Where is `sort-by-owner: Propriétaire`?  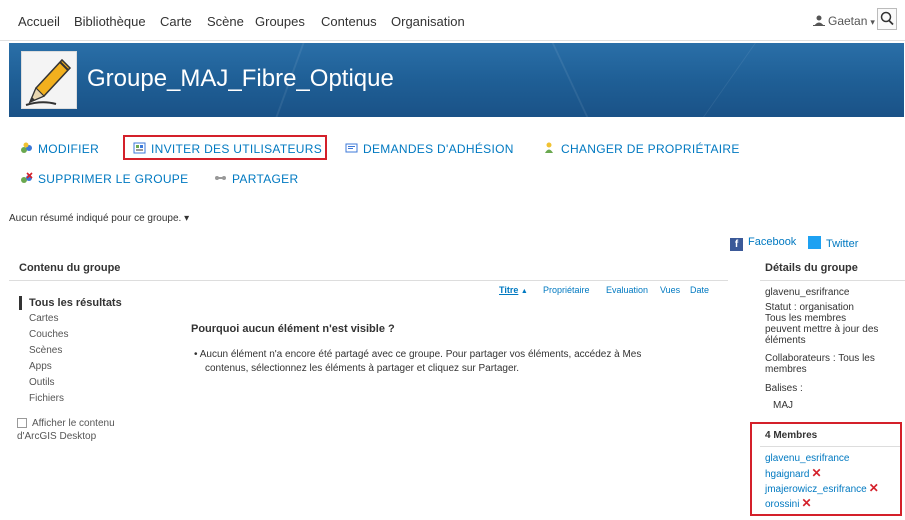 sort-by-owner: Propriétaire is located at coordinates (566, 290).